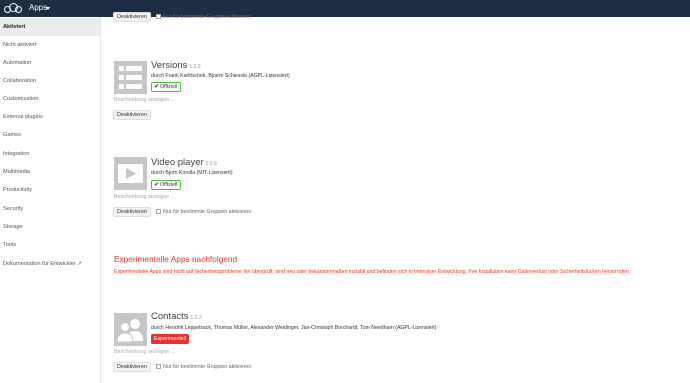 The width and height of the screenshot is (690, 383). Describe the element at coordinates (192, 173) in the screenshot. I see `app-authors: durch Bjorn Korella (MIT-Lizensiert)` at that location.